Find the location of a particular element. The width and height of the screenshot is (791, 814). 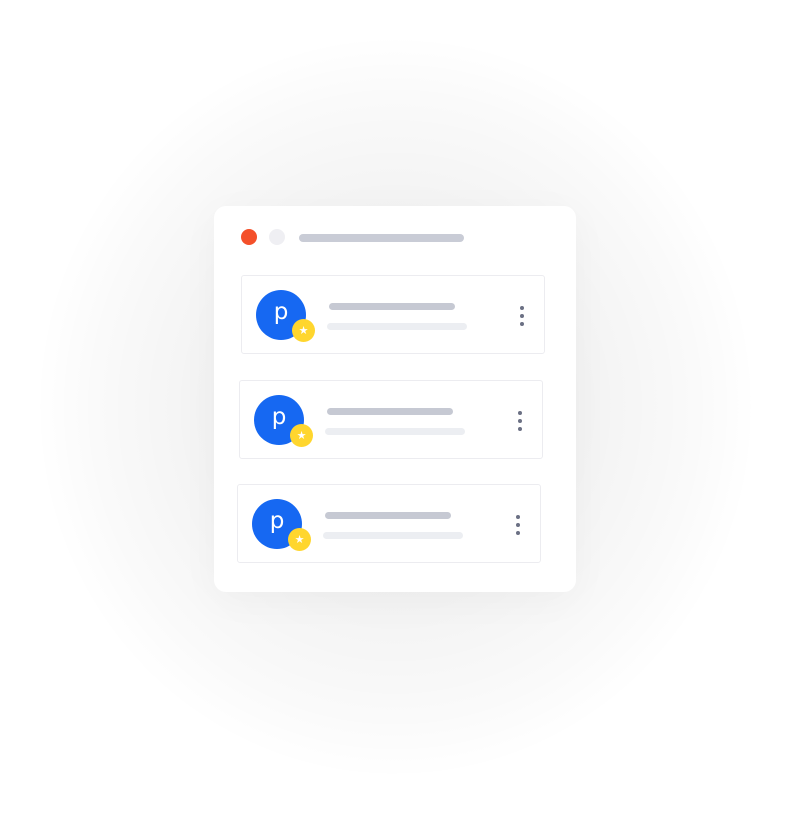

close-window-dot is located at coordinates (249, 237).